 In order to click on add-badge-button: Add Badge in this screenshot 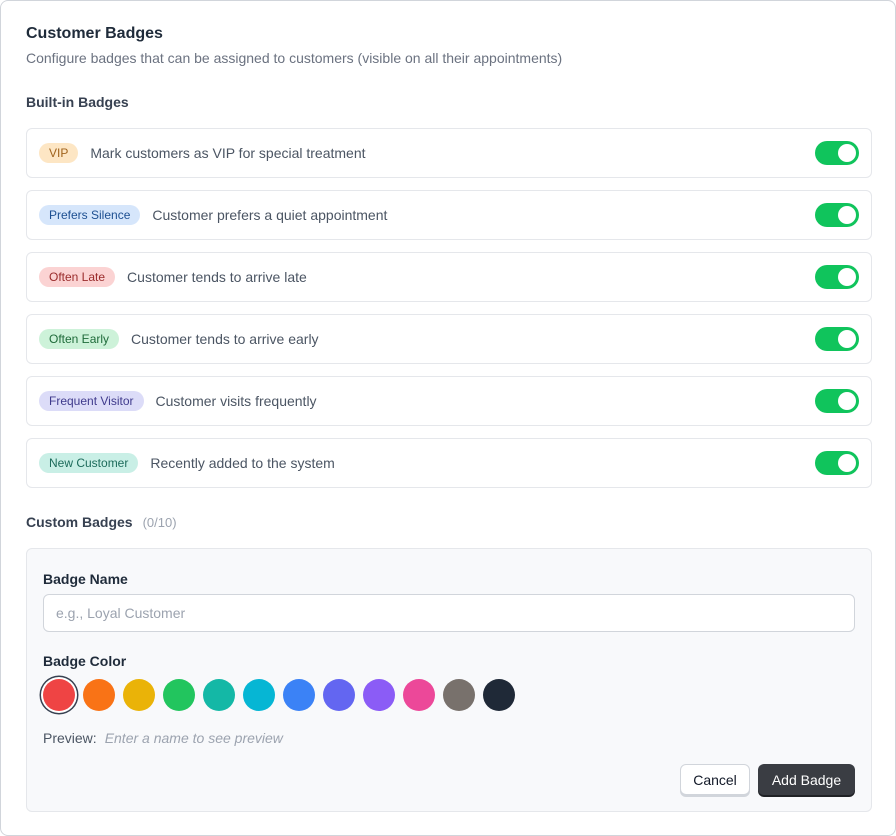, I will do `click(806, 779)`.